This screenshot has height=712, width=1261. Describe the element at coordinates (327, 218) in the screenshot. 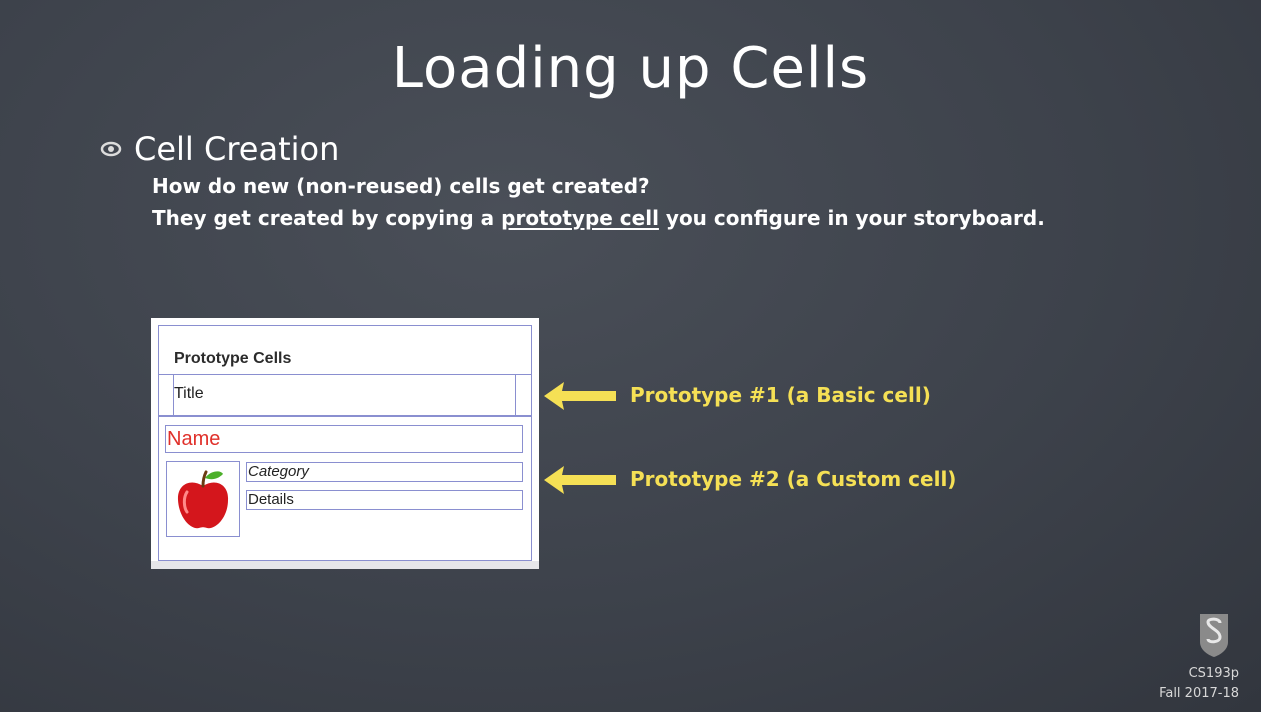

I see `body-line-2-start: They get created by copying a` at that location.